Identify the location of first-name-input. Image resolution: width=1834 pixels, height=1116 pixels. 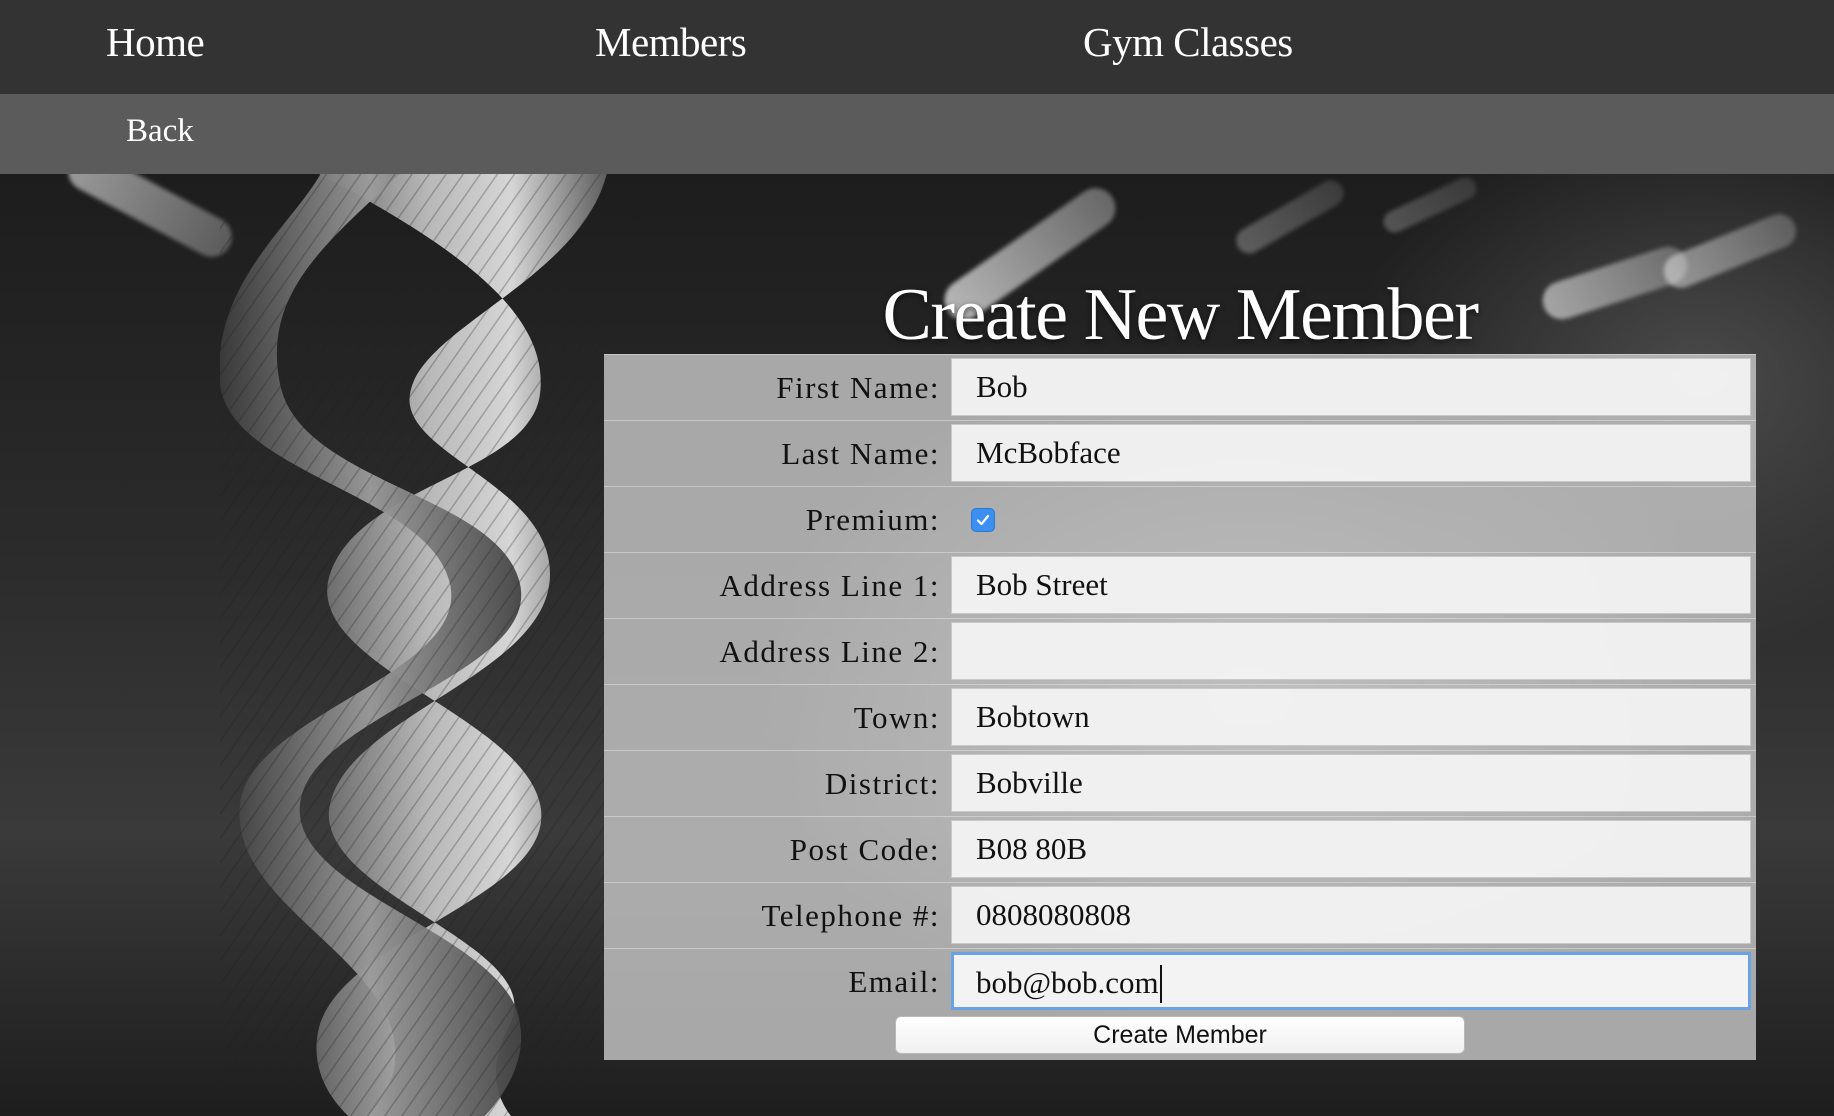
(1351, 387).